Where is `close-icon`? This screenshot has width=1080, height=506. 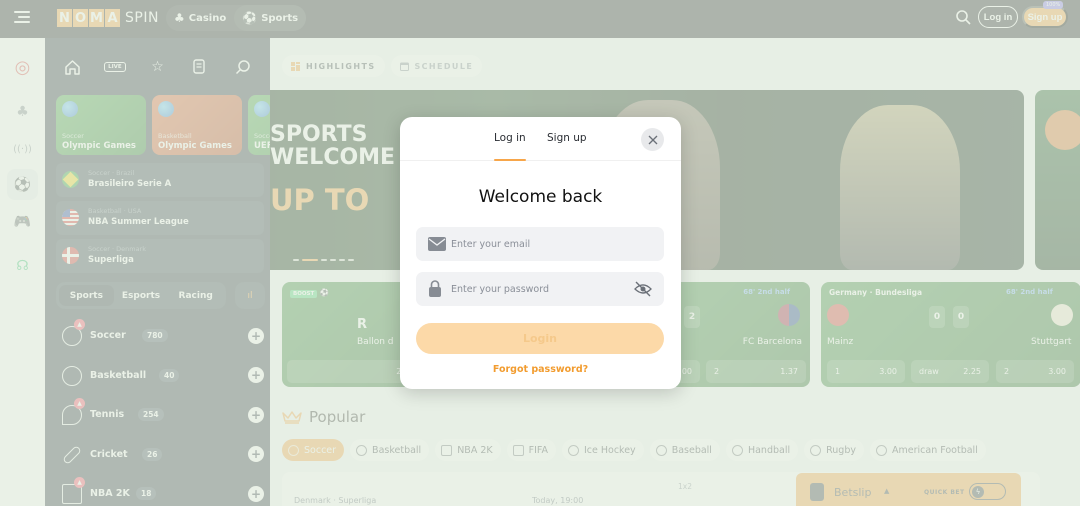 close-icon is located at coordinates (652, 139).